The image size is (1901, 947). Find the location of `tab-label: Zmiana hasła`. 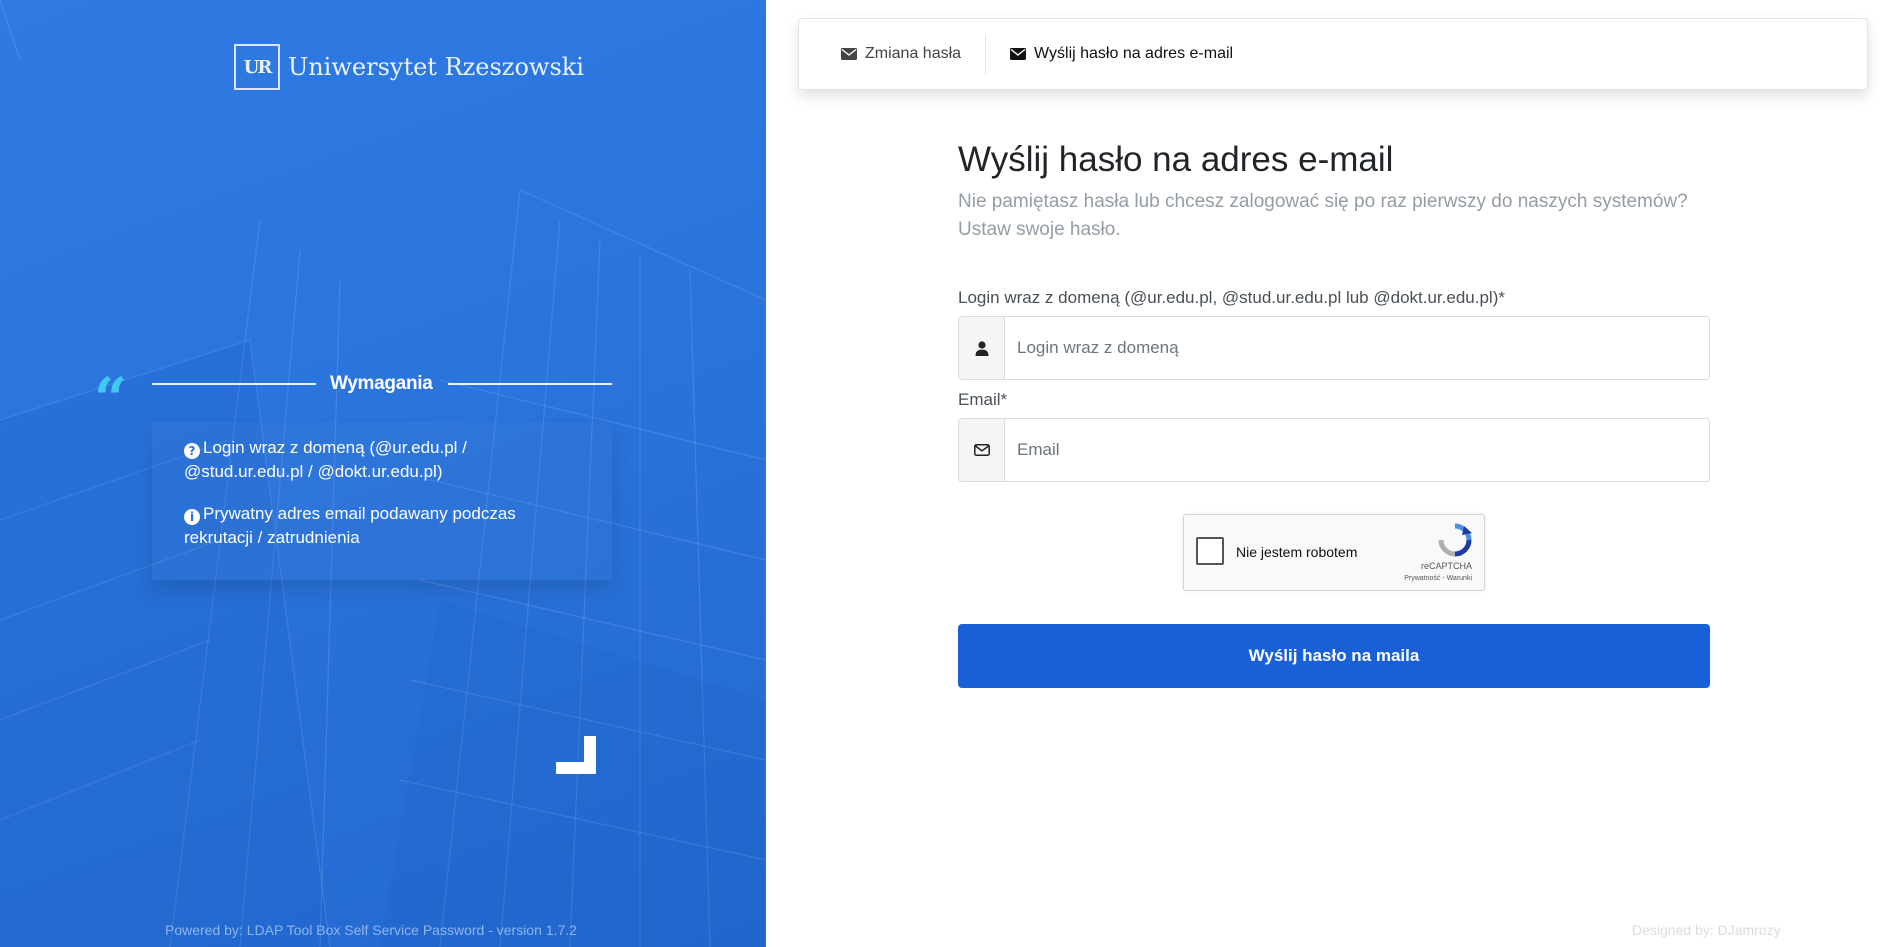

tab-label: Zmiana hasła is located at coordinates (913, 53).